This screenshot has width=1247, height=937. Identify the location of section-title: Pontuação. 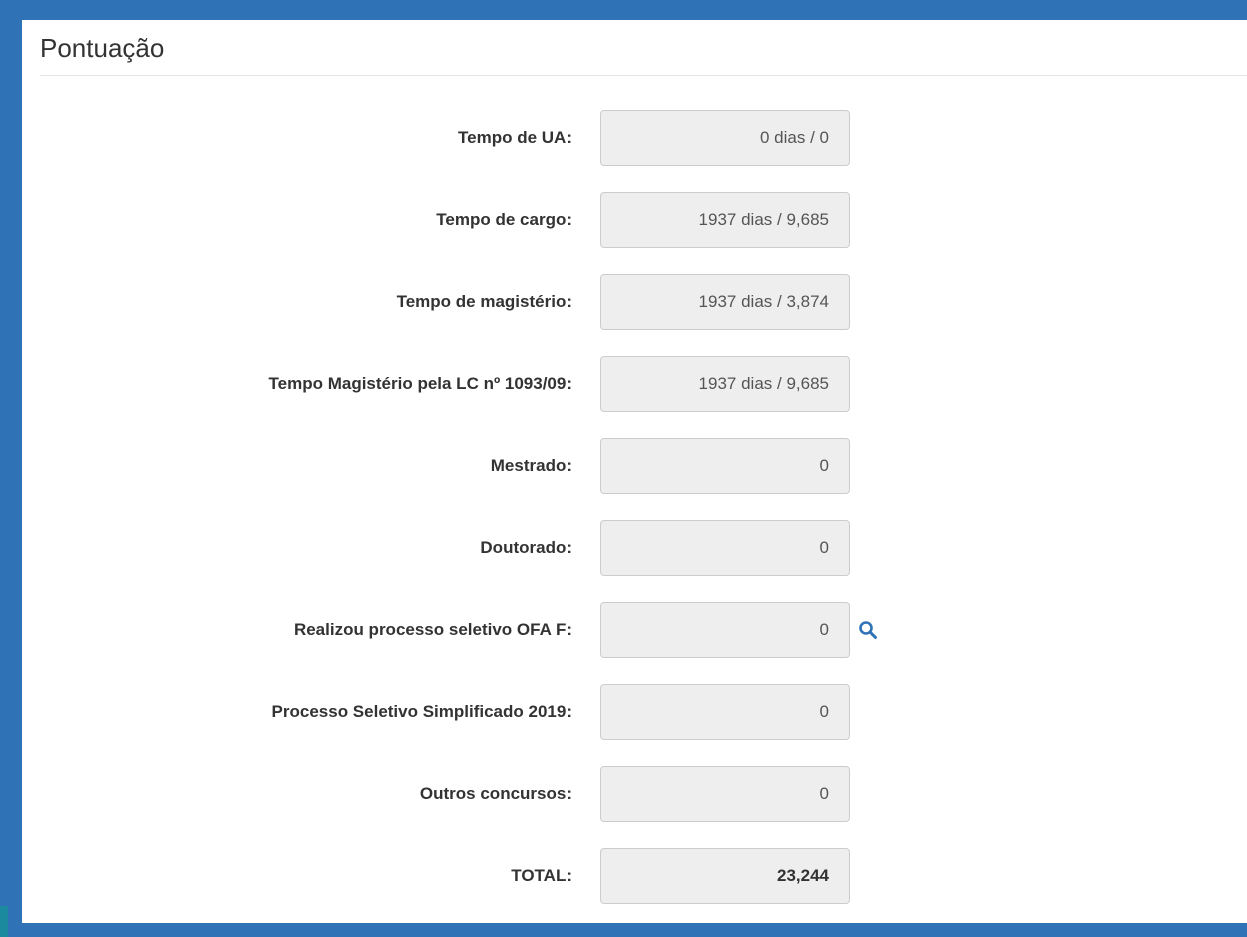
(102, 48).